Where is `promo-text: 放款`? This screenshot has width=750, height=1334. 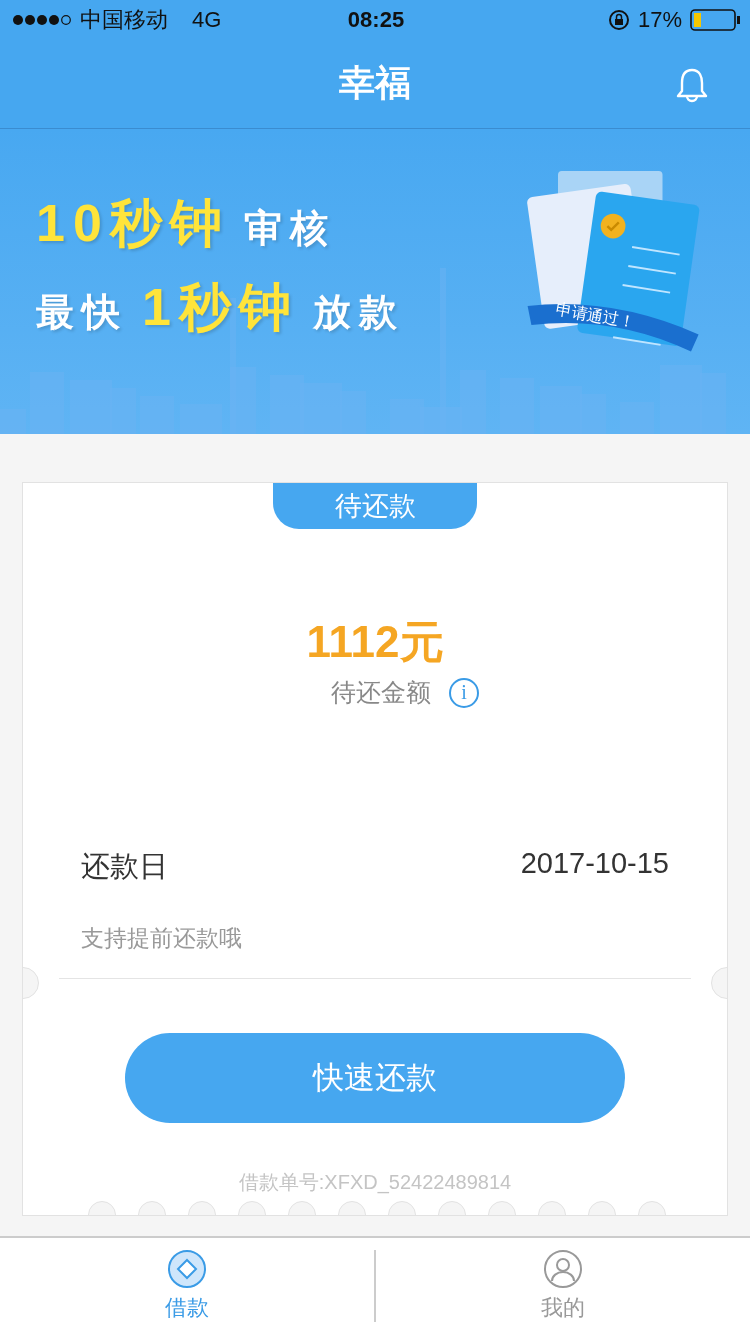 promo-text: 放款 is located at coordinates (358, 313).